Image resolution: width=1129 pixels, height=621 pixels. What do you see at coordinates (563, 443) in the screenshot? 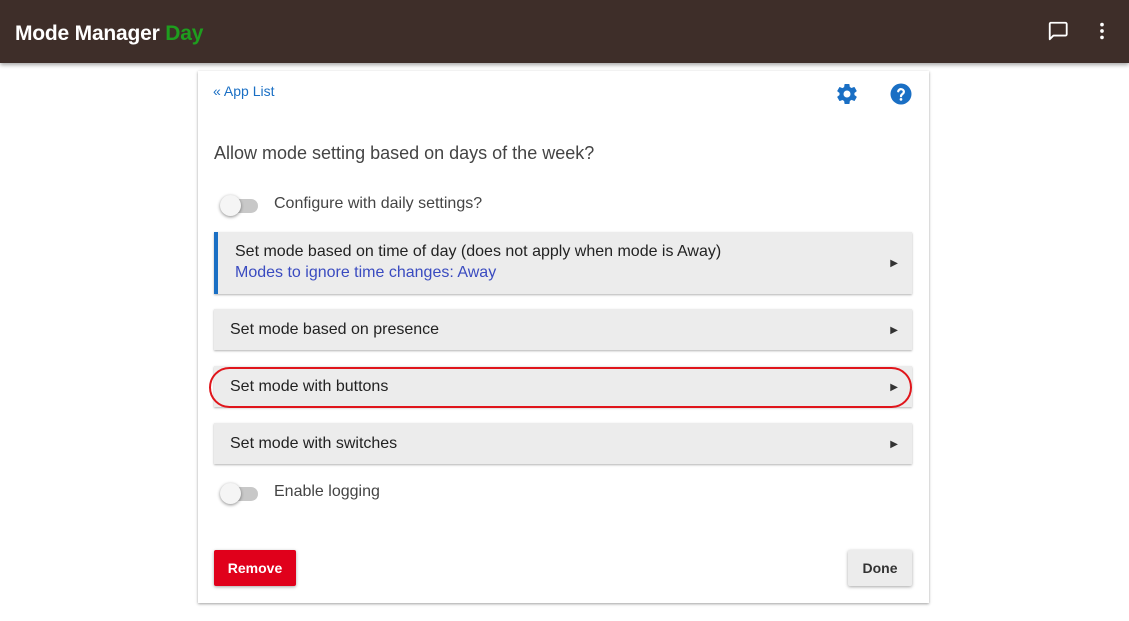
I see `nav-switches: Set mode with switches ▶` at bounding box center [563, 443].